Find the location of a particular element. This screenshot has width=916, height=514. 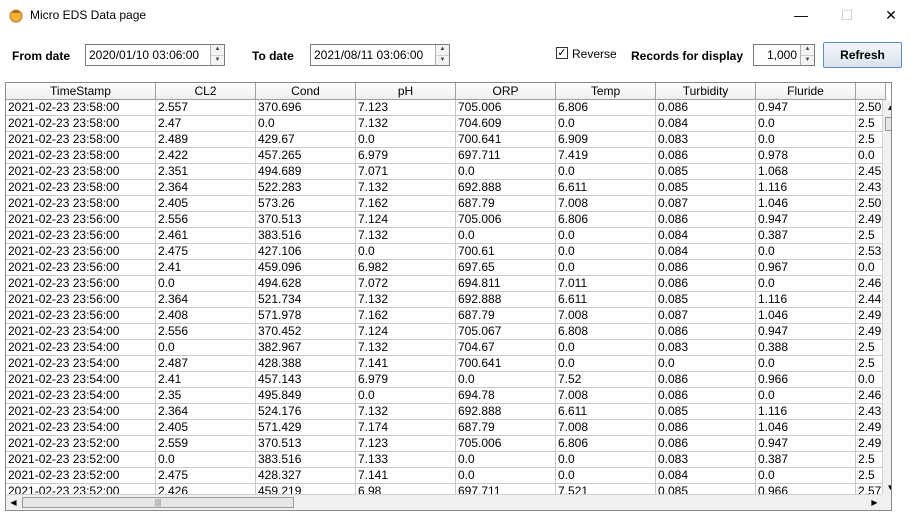

table-cell: 2.489 is located at coordinates (206, 140).